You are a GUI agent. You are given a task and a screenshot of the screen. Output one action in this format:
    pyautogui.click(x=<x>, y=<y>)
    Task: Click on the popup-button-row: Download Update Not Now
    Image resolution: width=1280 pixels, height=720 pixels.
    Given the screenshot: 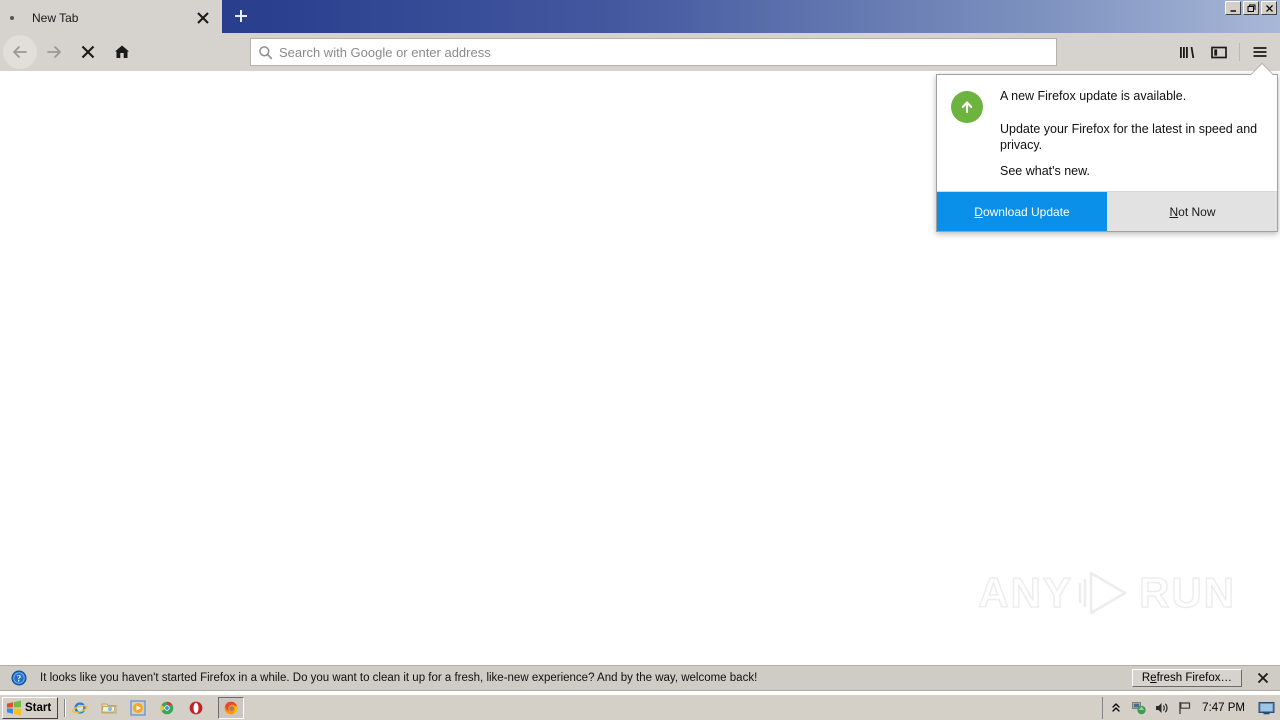 What is the action you would take?
    pyautogui.click(x=1107, y=211)
    